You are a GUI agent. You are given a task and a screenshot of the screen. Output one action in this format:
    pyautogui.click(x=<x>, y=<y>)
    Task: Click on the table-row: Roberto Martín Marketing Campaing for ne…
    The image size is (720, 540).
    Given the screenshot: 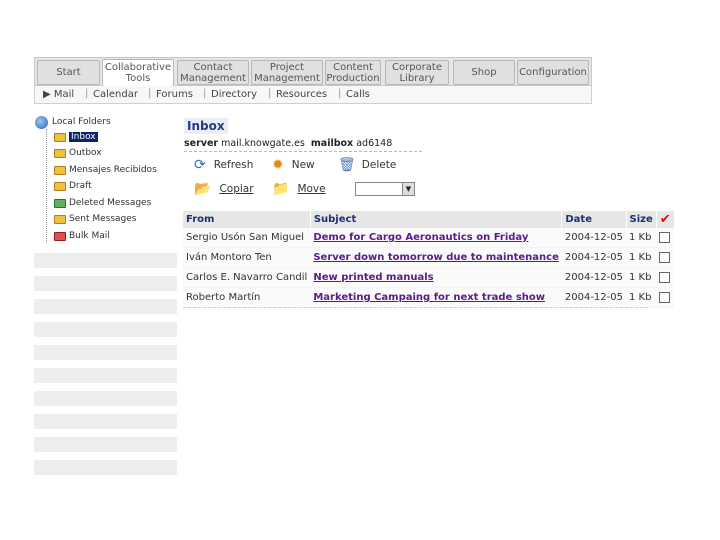 What is the action you would take?
    pyautogui.click(x=429, y=297)
    